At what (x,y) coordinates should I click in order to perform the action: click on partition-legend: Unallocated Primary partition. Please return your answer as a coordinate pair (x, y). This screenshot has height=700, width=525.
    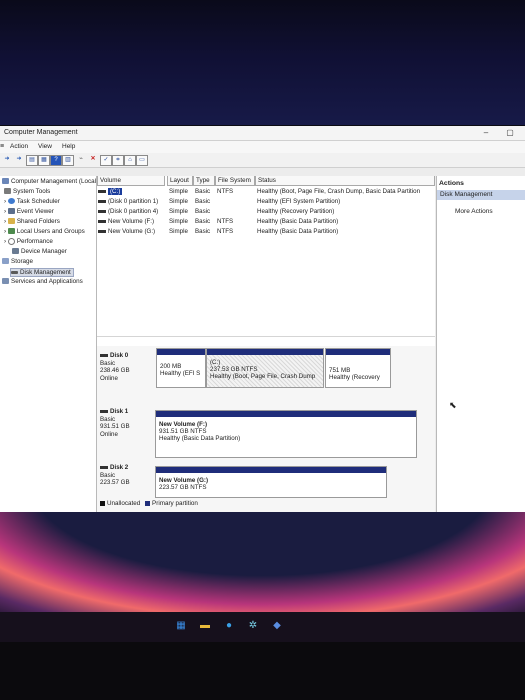
    Looking at the image, I should click on (147, 503).